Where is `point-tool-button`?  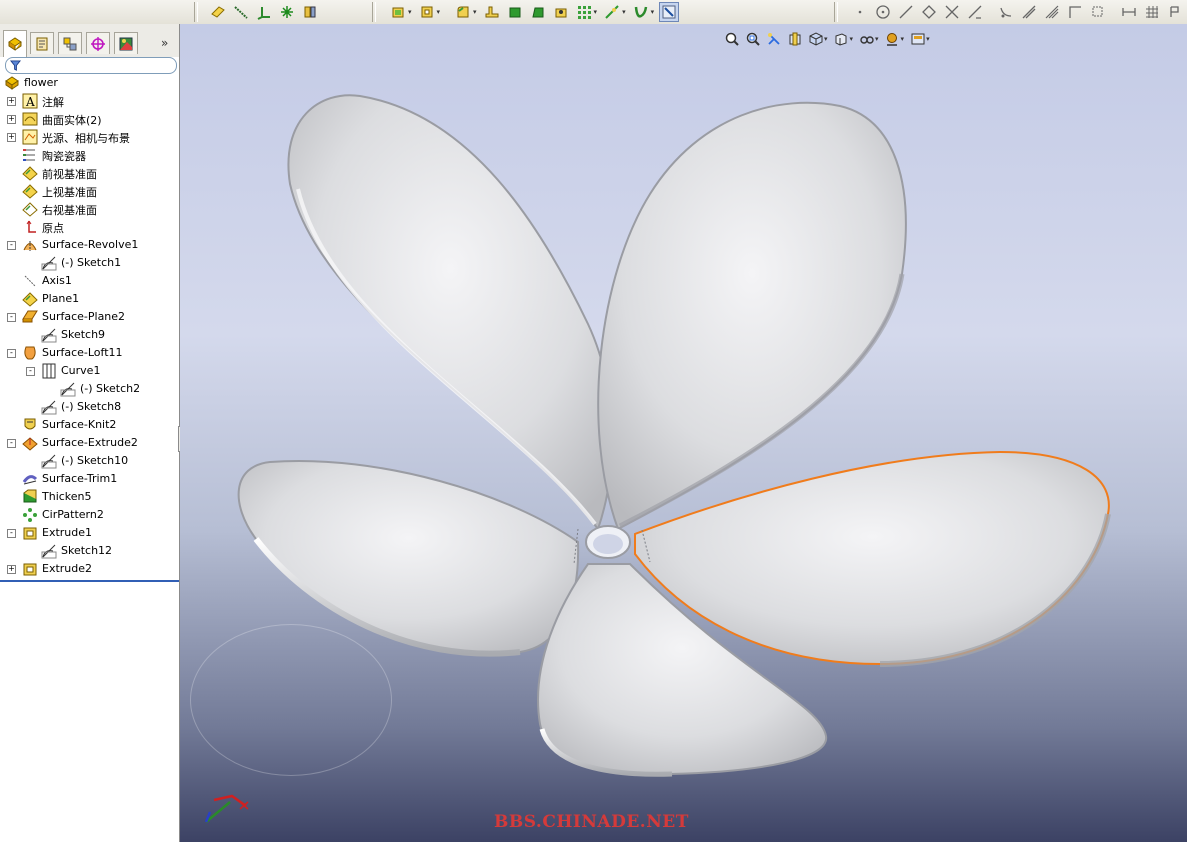 point-tool-button is located at coordinates (287, 12).